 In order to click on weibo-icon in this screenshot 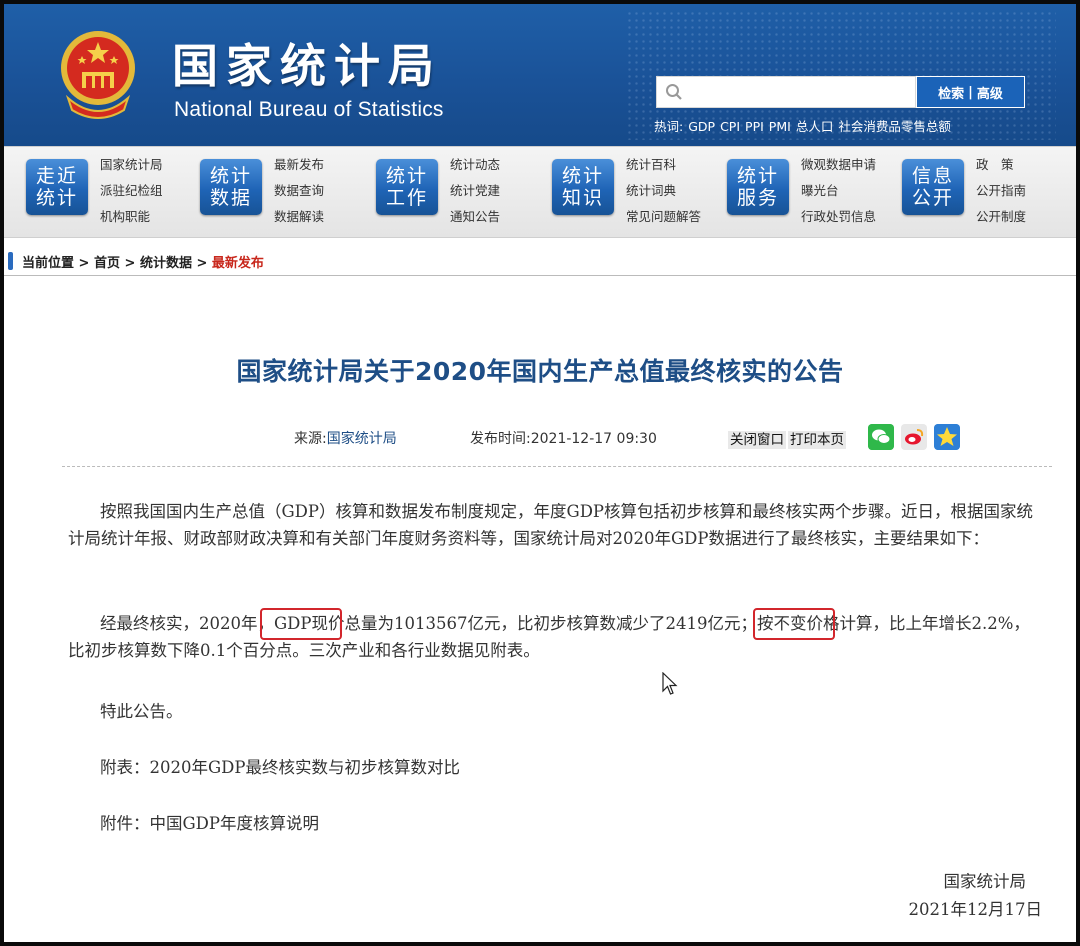, I will do `click(914, 437)`.